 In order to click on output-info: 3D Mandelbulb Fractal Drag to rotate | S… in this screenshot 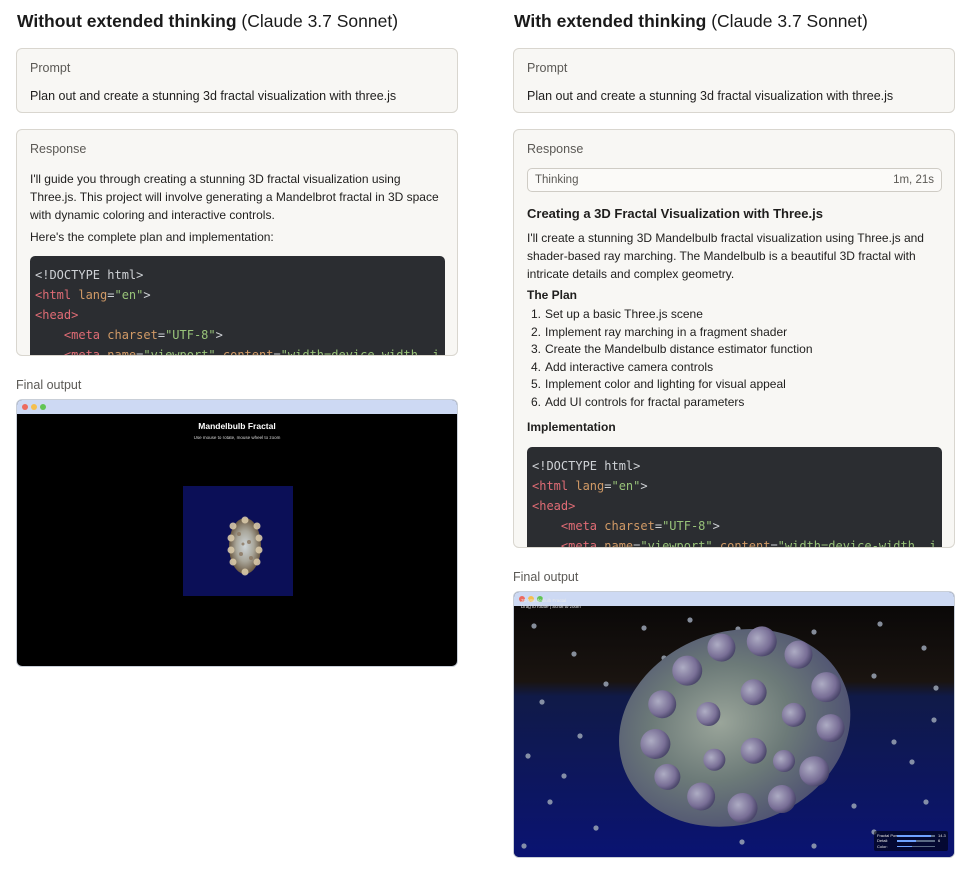, I will do `click(551, 604)`.